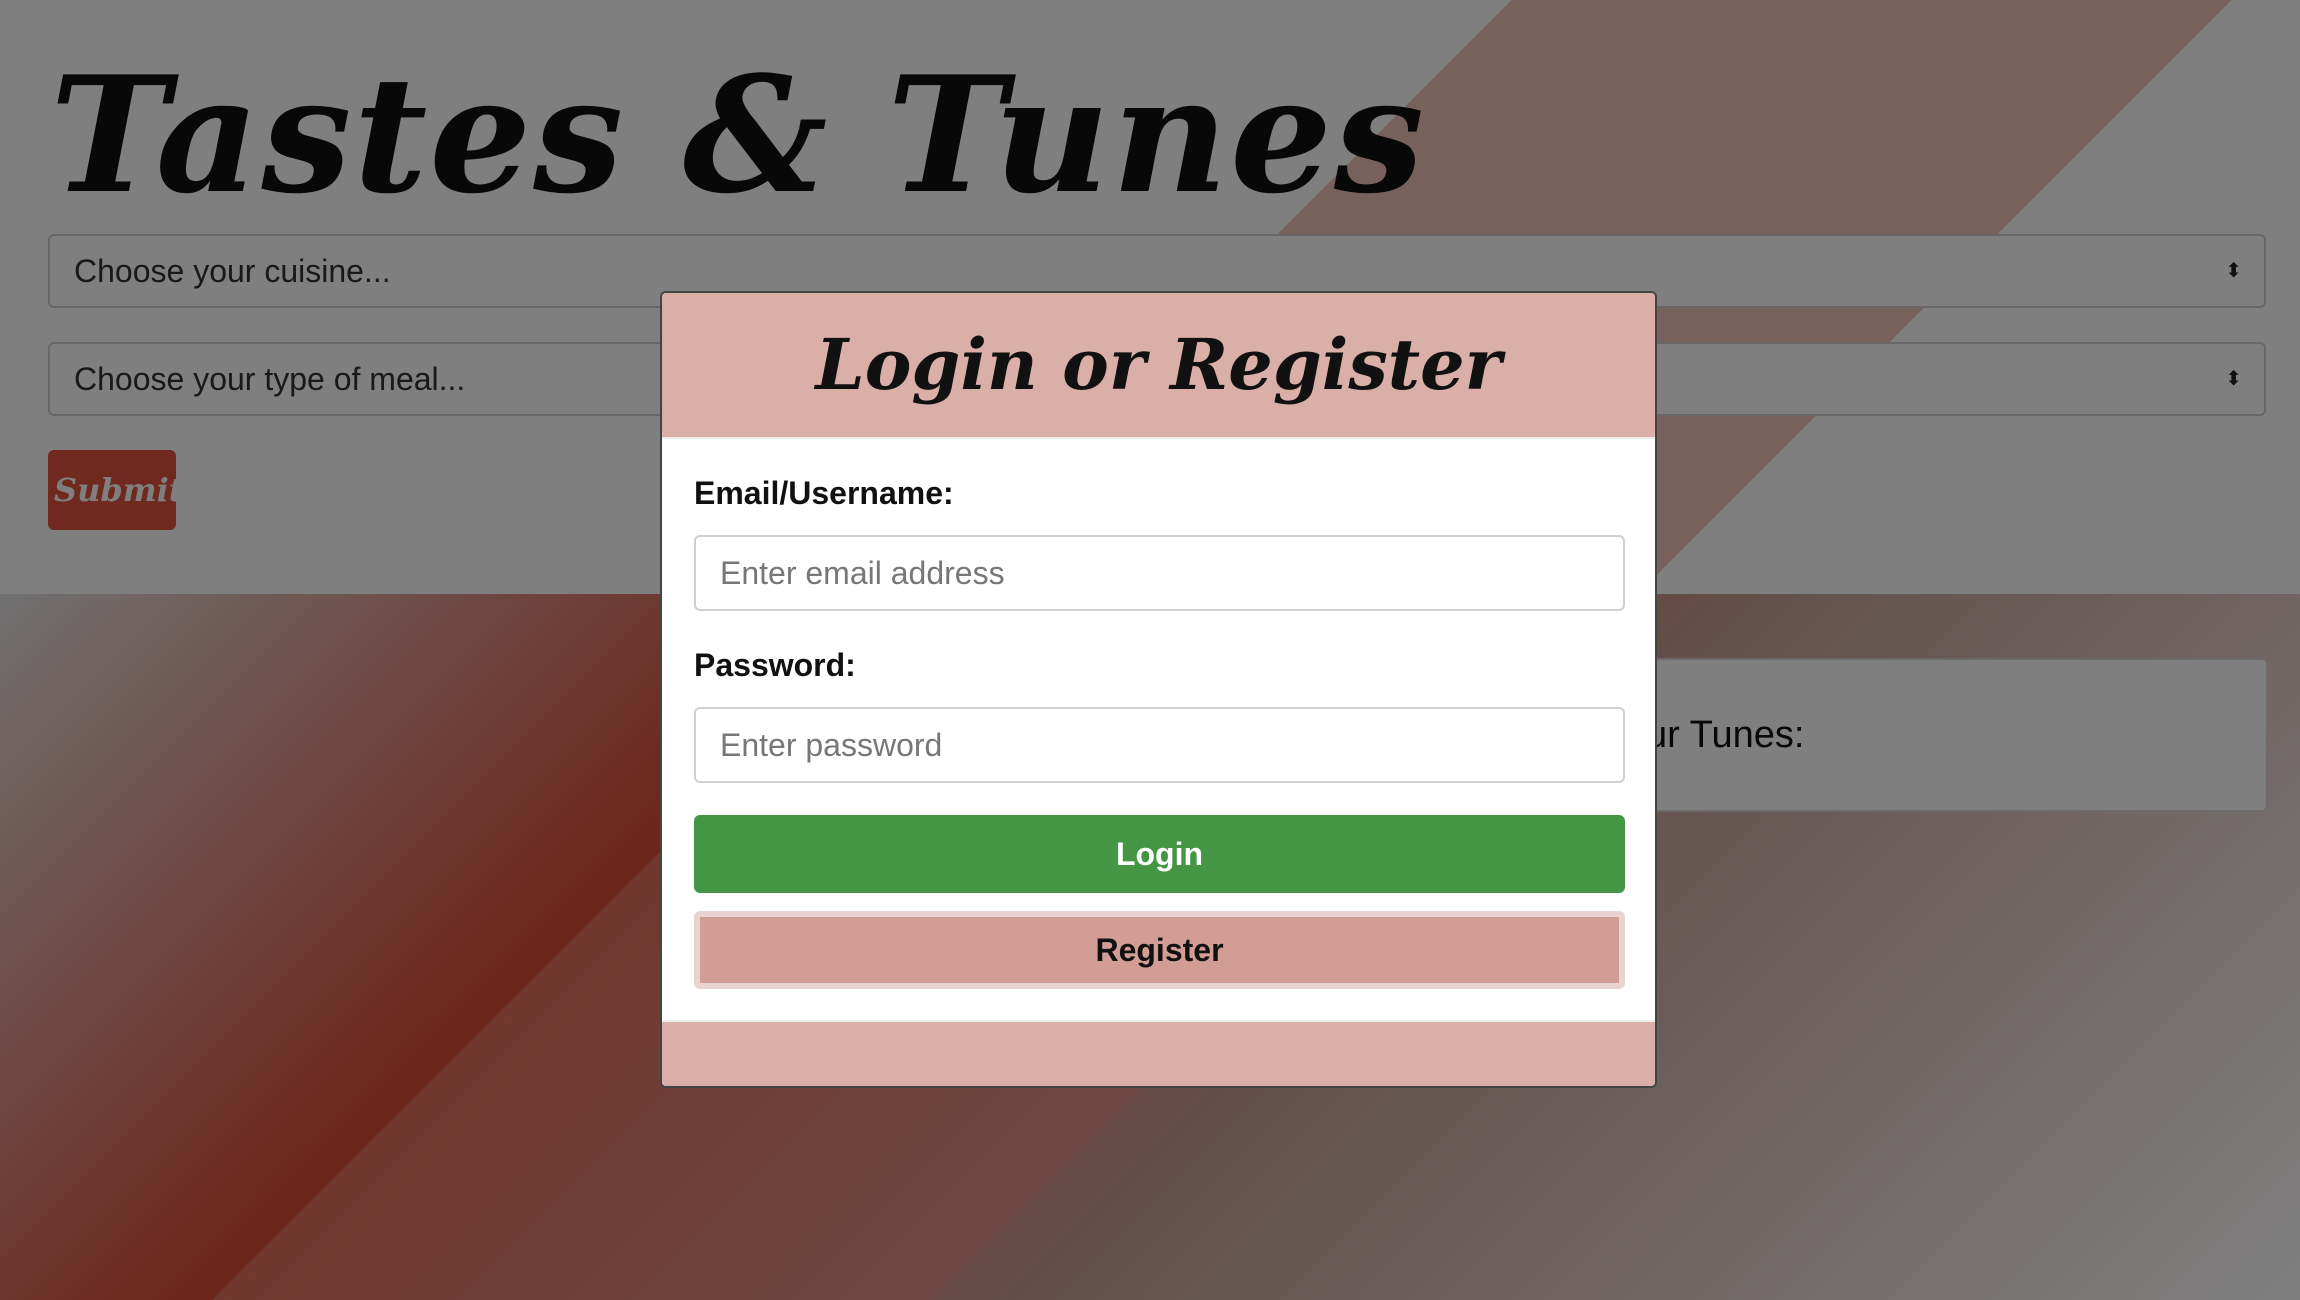  Describe the element at coordinates (1159, 573) in the screenshot. I see `email-field` at that location.